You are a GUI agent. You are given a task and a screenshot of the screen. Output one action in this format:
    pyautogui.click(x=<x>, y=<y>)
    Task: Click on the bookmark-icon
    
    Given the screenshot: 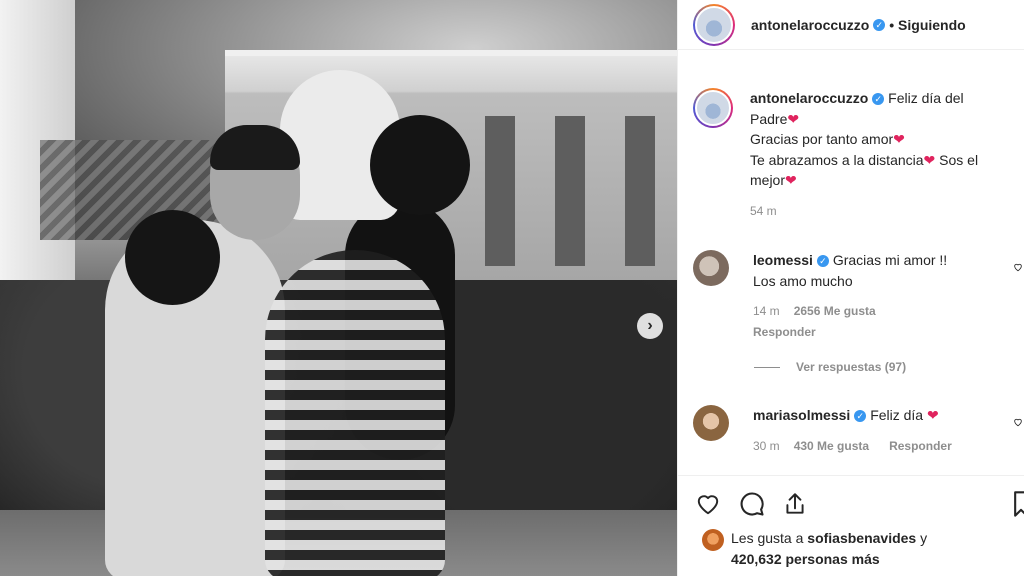 What is the action you would take?
    pyautogui.click(x=1017, y=506)
    